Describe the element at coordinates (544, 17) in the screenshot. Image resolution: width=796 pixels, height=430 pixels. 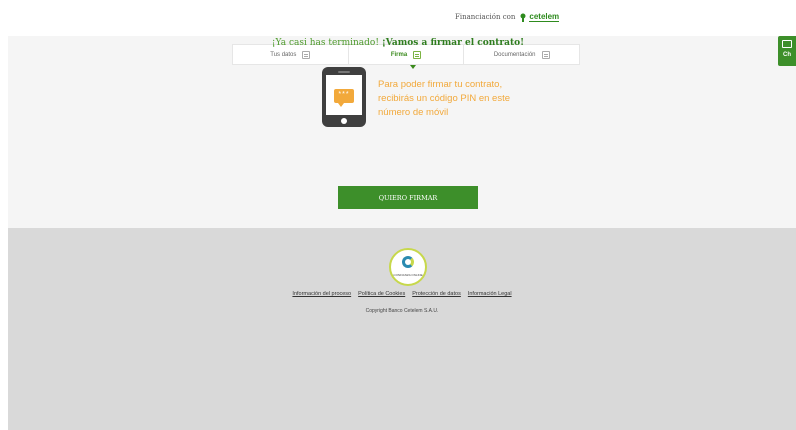
I see `brand-name: cetelem` at that location.